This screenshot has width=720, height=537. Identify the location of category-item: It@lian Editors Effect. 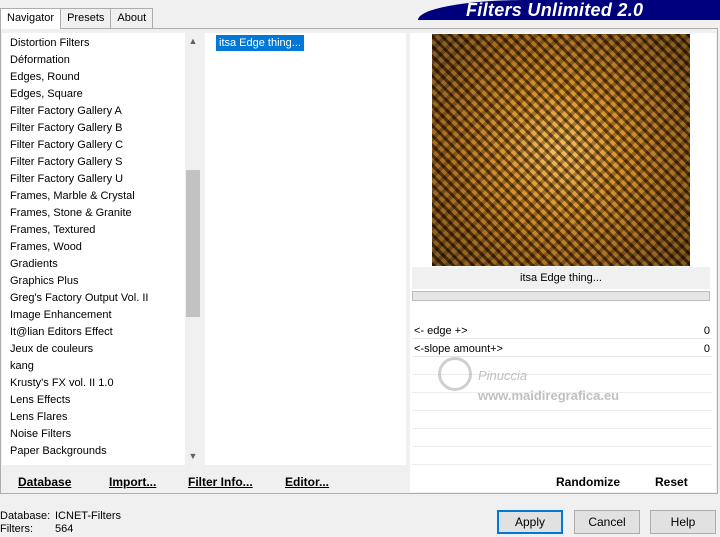
(96, 332).